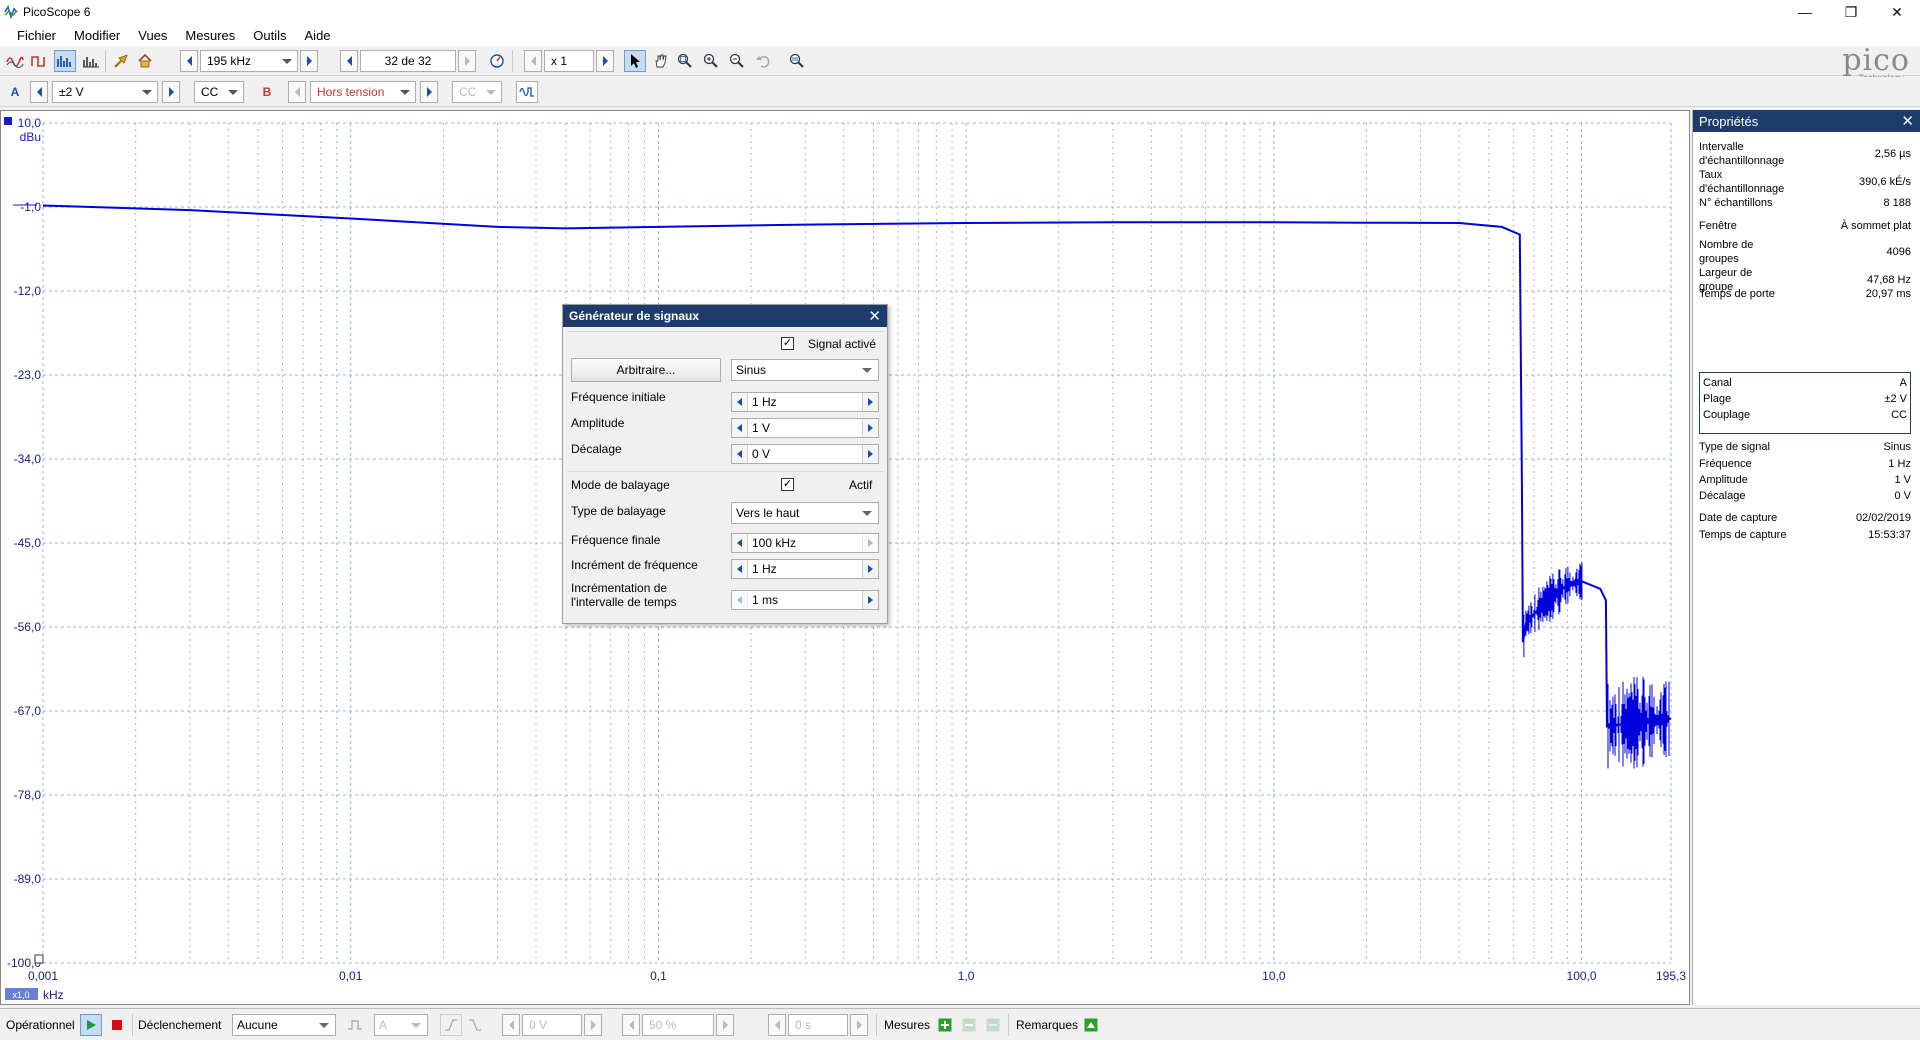 The width and height of the screenshot is (1920, 1040). What do you see at coordinates (969, 1025) in the screenshot?
I see `edit-measure-icon` at bounding box center [969, 1025].